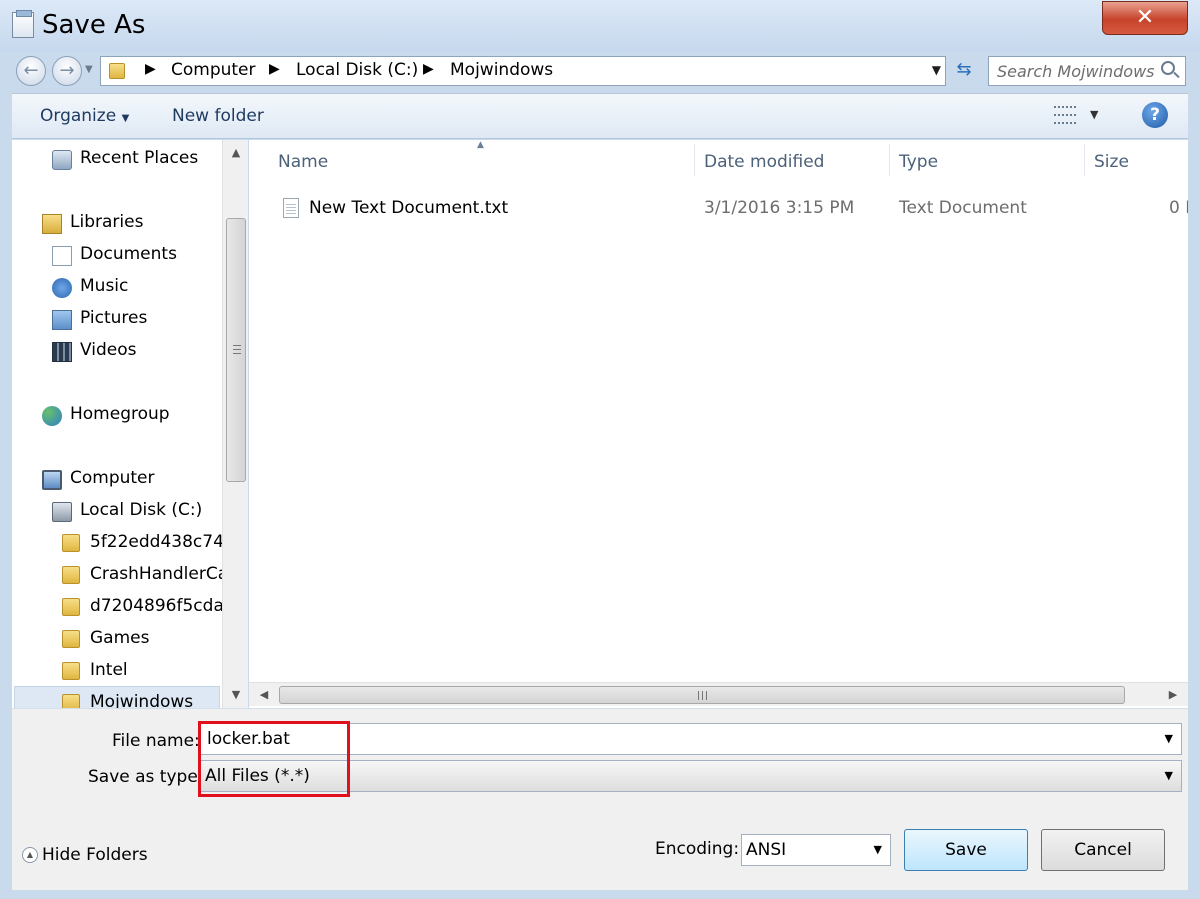 The image size is (1200, 899). I want to click on refresh-icon: ⇆, so click(964, 71).